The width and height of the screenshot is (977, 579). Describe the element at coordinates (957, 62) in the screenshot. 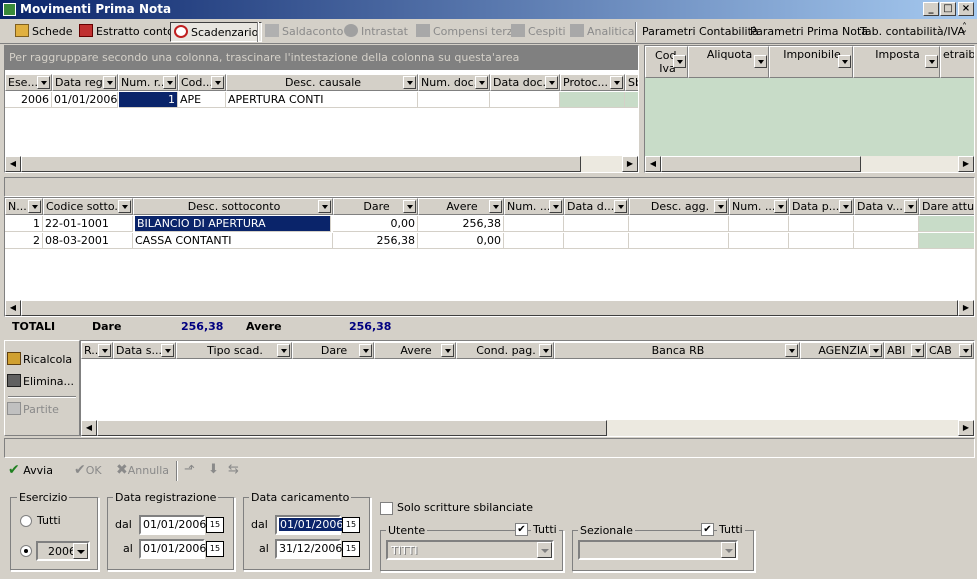

I see `col-header-detraibile: etraibi` at that location.